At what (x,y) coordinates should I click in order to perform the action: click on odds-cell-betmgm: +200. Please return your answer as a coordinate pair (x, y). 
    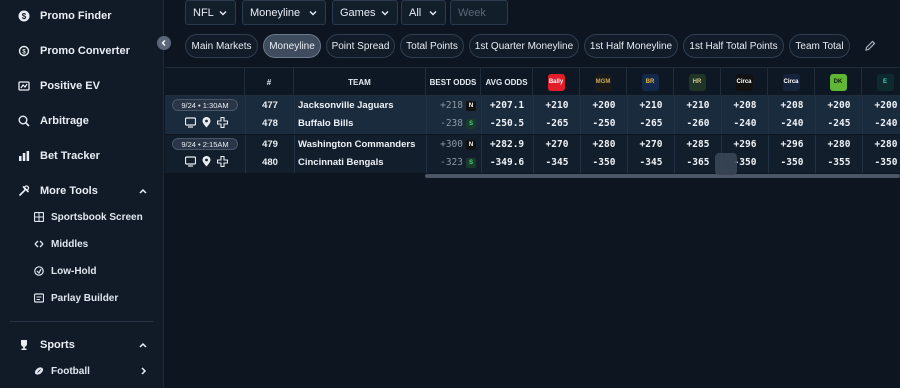
    Looking at the image, I should click on (604, 105).